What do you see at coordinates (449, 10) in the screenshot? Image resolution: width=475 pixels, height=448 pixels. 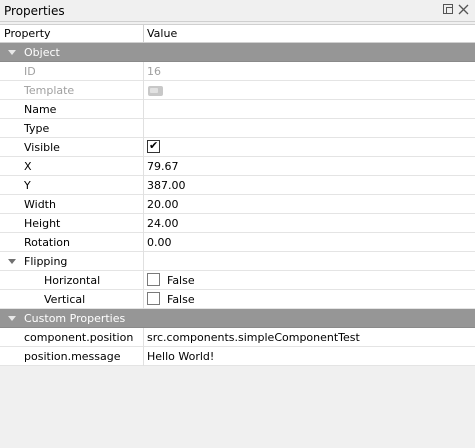 I see `float-icon` at bounding box center [449, 10].